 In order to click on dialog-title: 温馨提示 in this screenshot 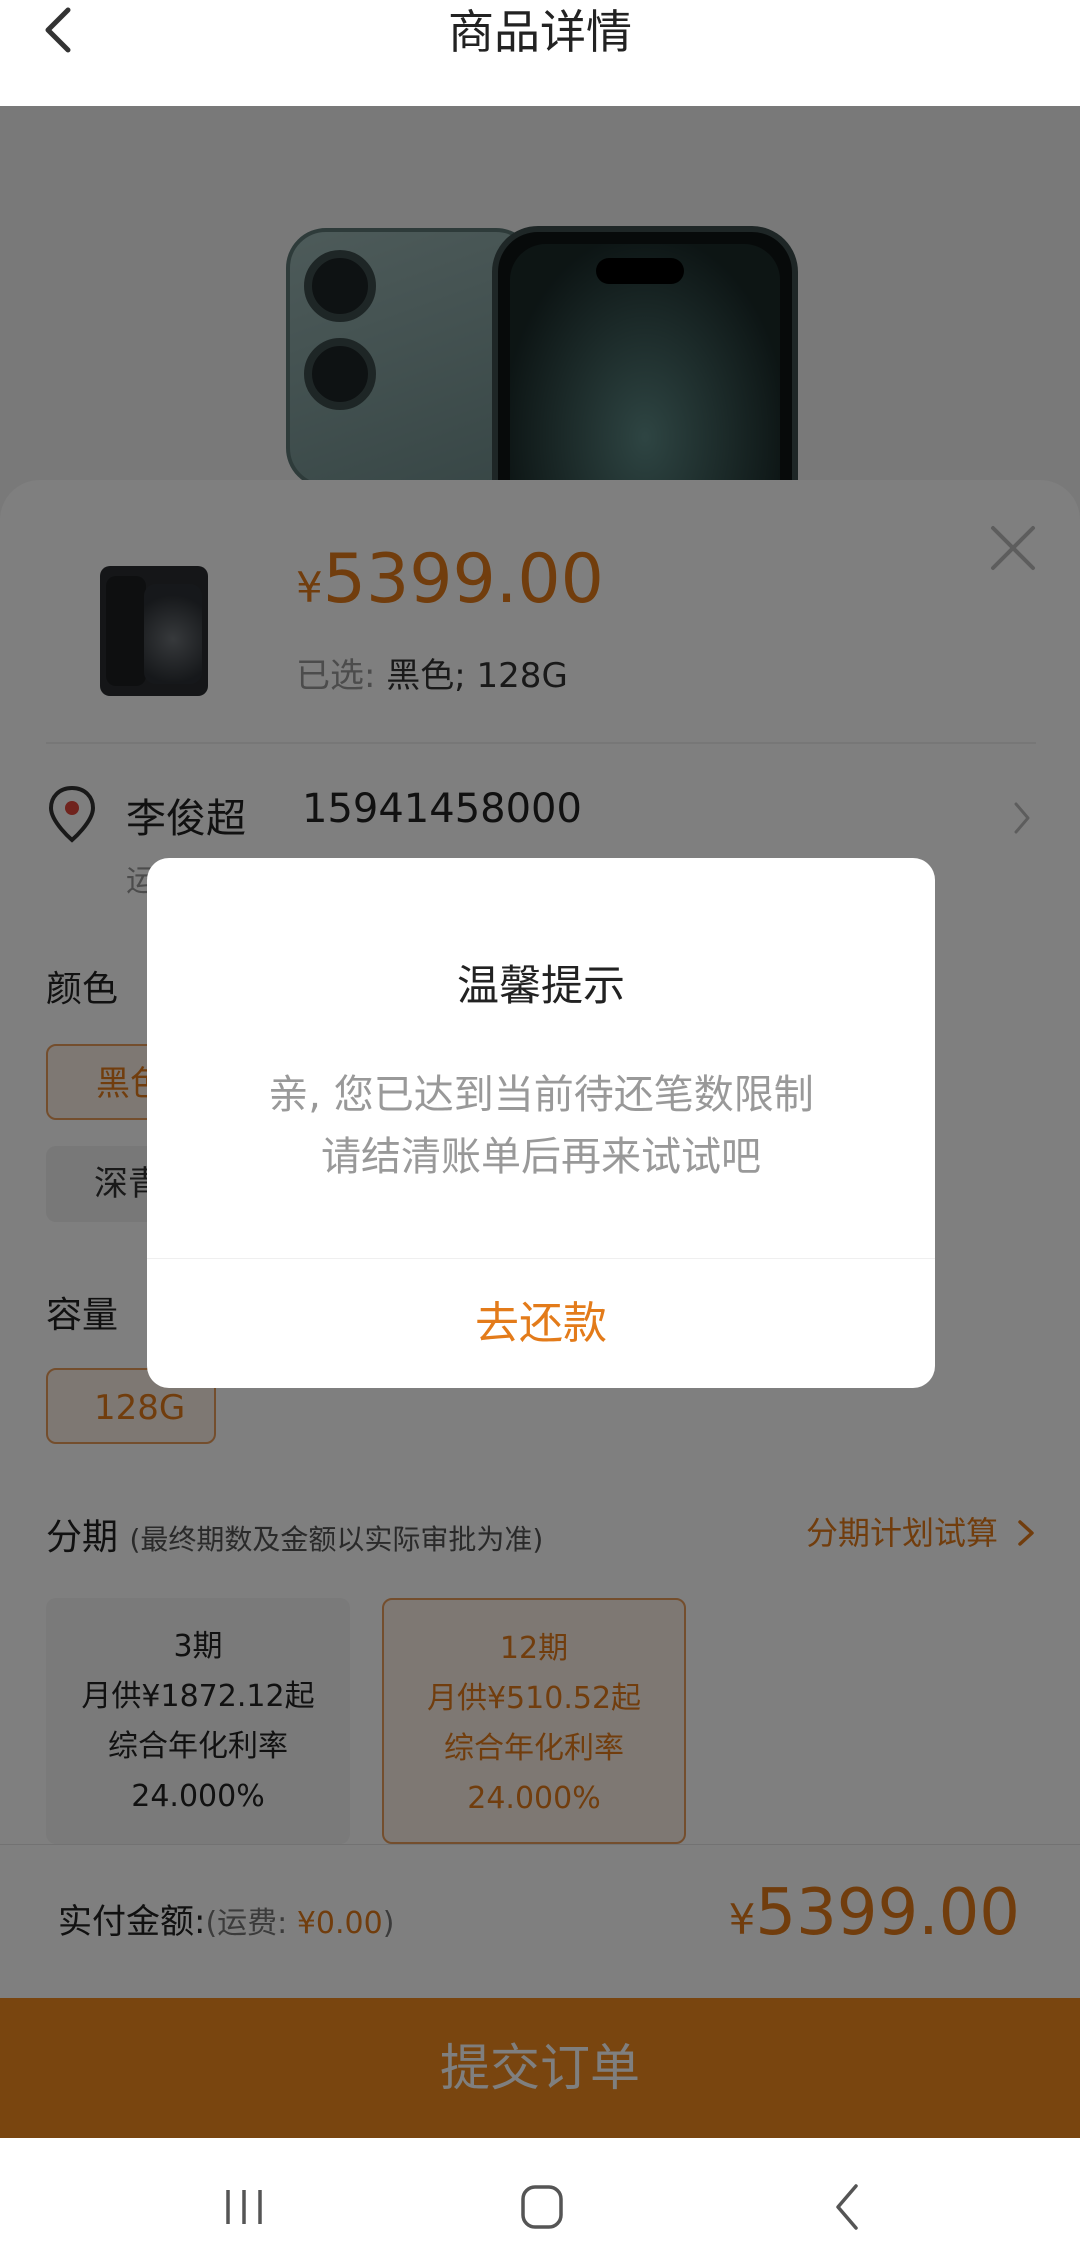, I will do `click(540, 985)`.